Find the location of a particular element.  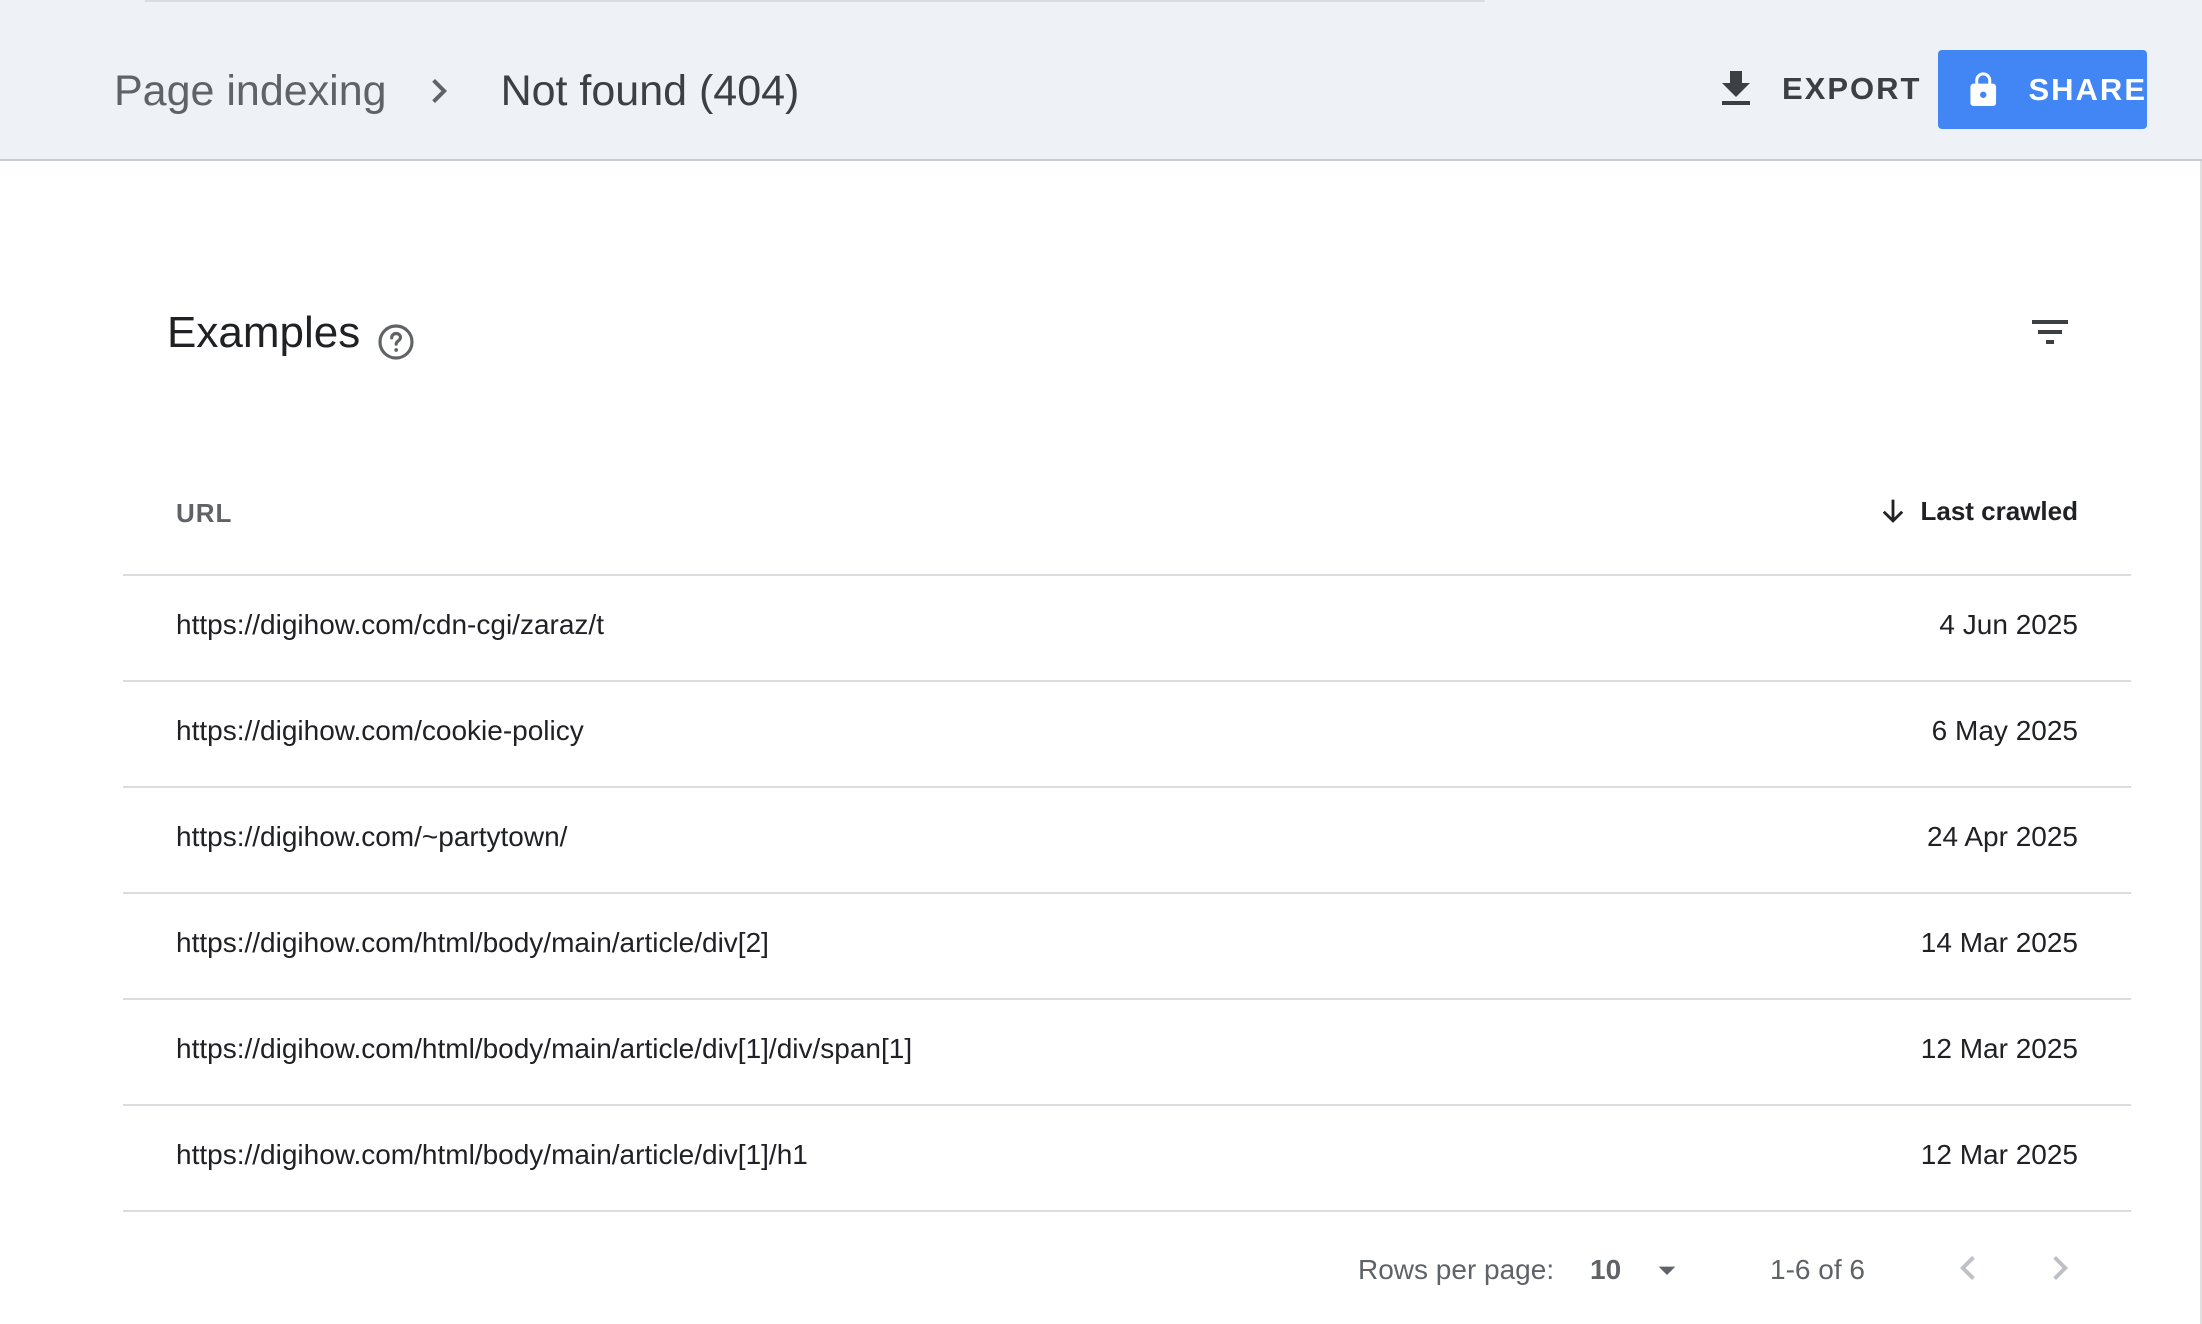

header-top-line is located at coordinates (815, 1).